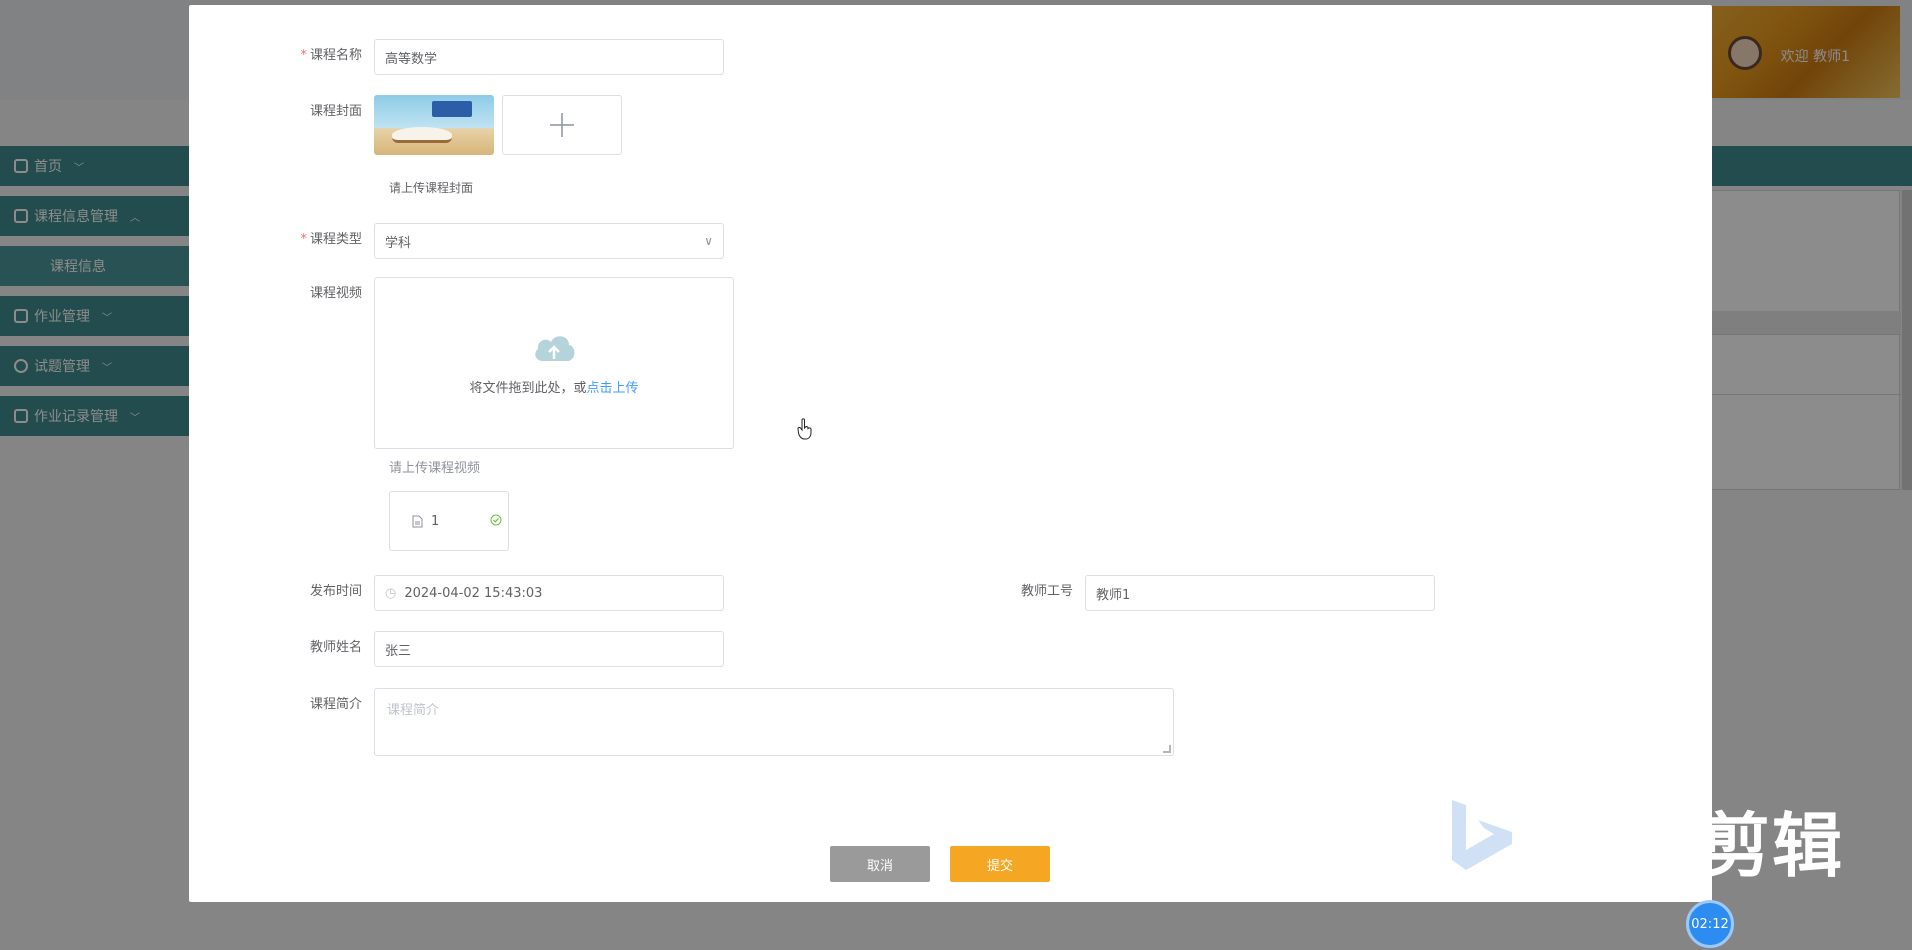 This screenshot has width=1912, height=950. I want to click on intro-textarea: 课程简介, so click(774, 722).